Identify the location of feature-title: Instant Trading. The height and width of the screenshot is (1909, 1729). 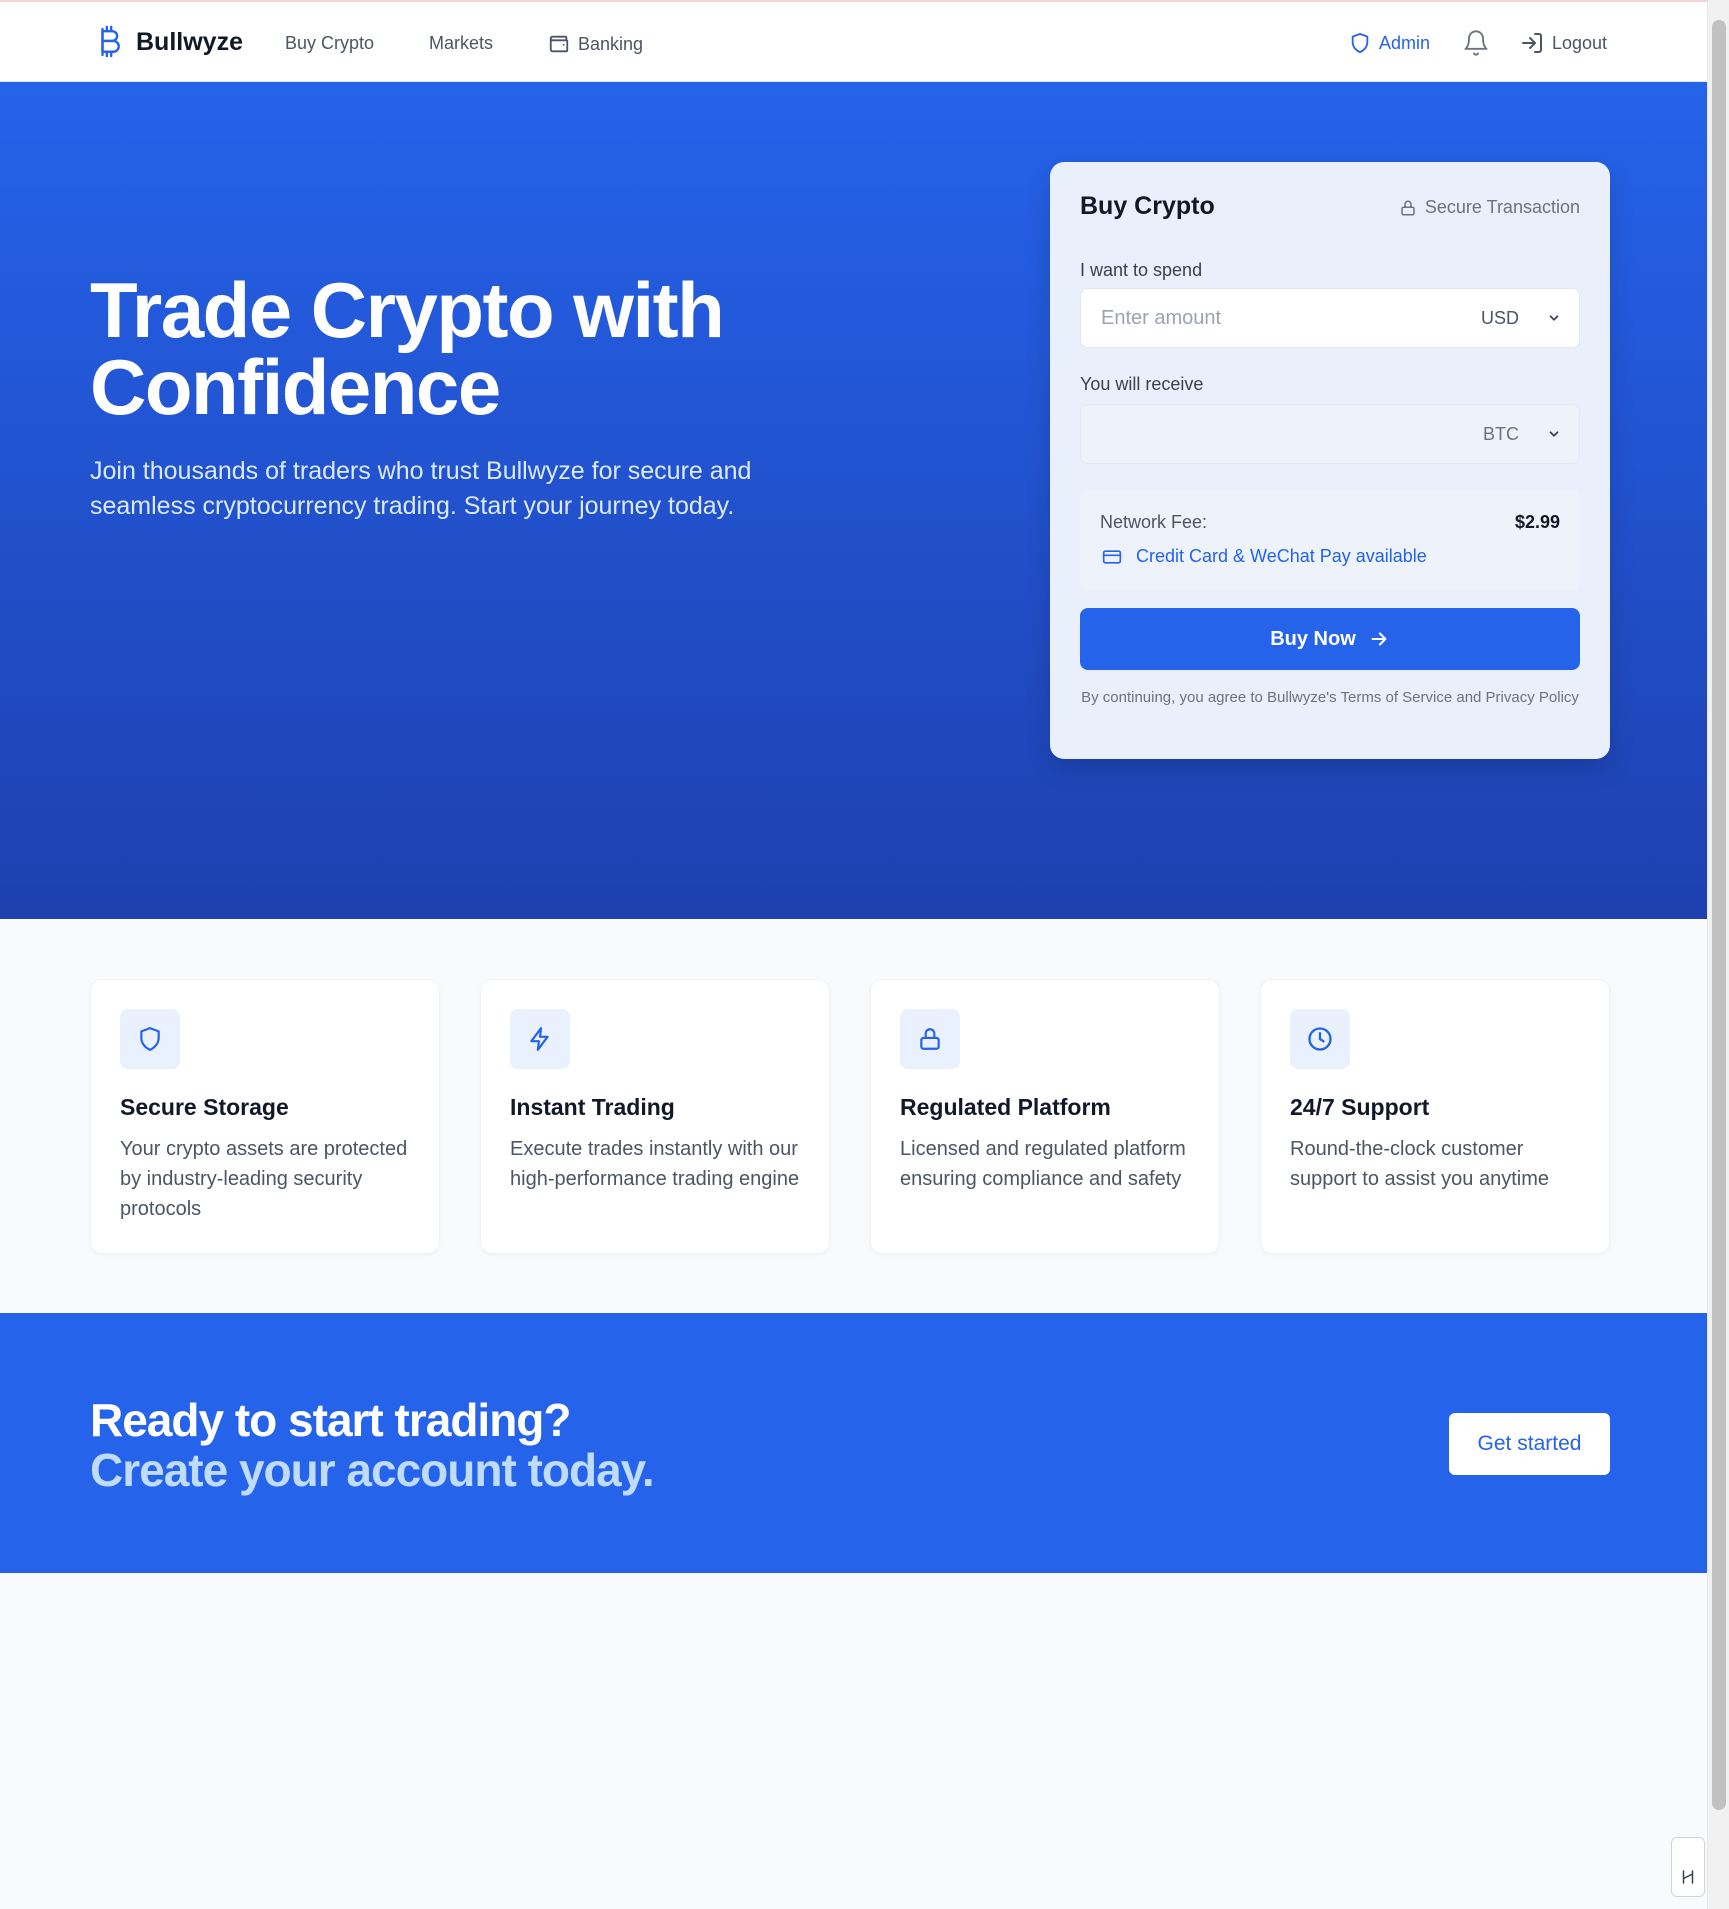
(592, 1107).